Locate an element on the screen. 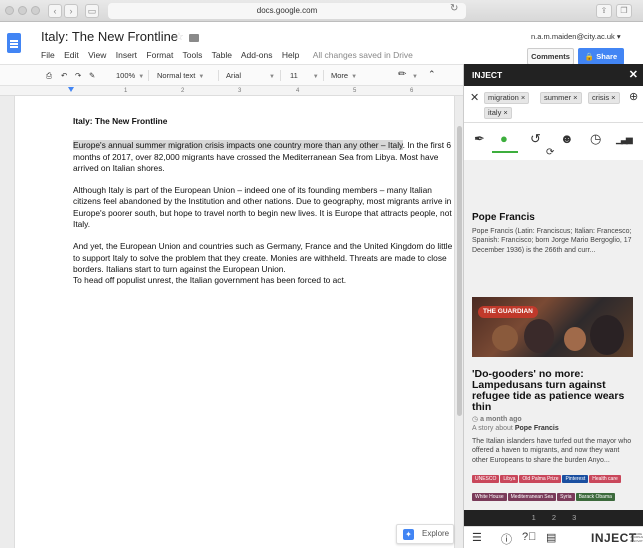  user-email: n.a.m.maiden@city.ac.uk is located at coordinates (573, 36).